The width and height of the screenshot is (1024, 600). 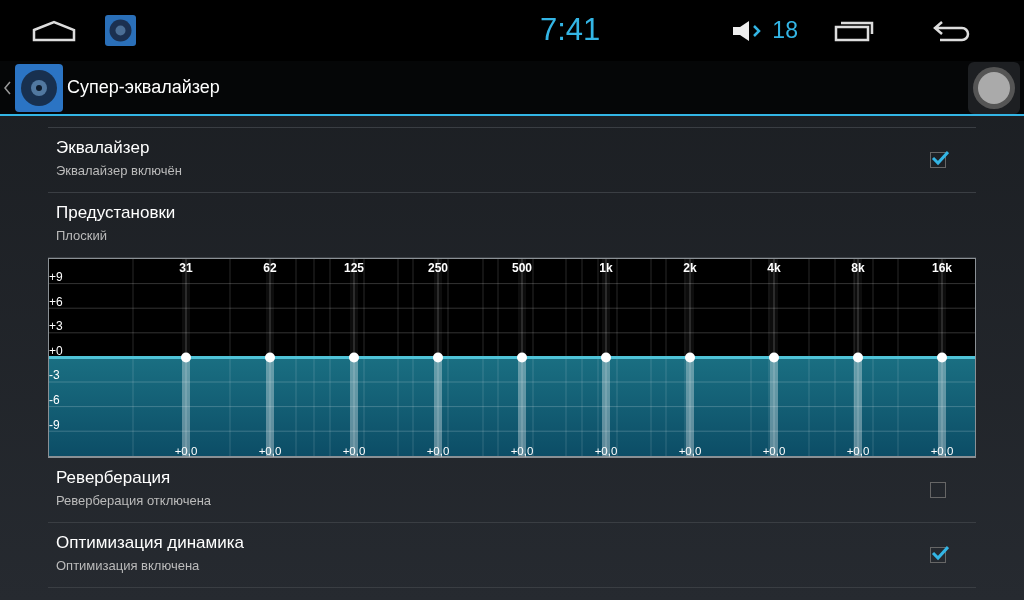 I want to click on round-button-icon, so click(x=994, y=87).